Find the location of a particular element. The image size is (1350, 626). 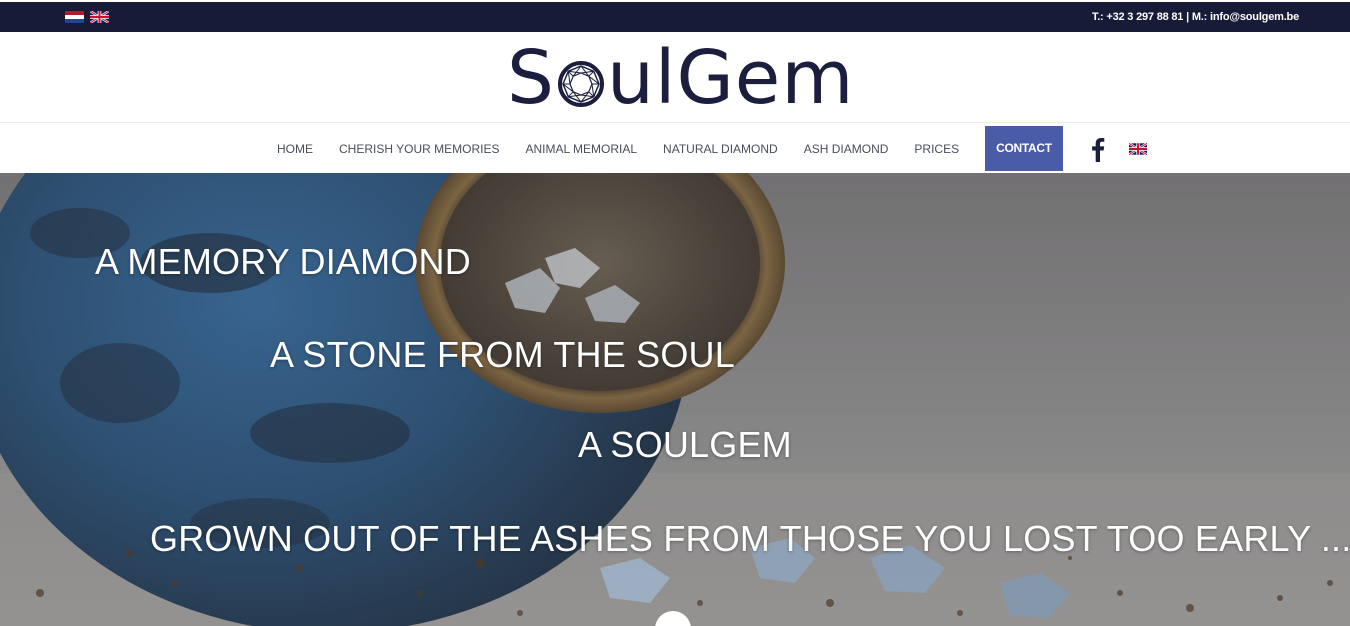

nav-item-natural-diamond: NATURAL DIAMOND is located at coordinates (720, 149).